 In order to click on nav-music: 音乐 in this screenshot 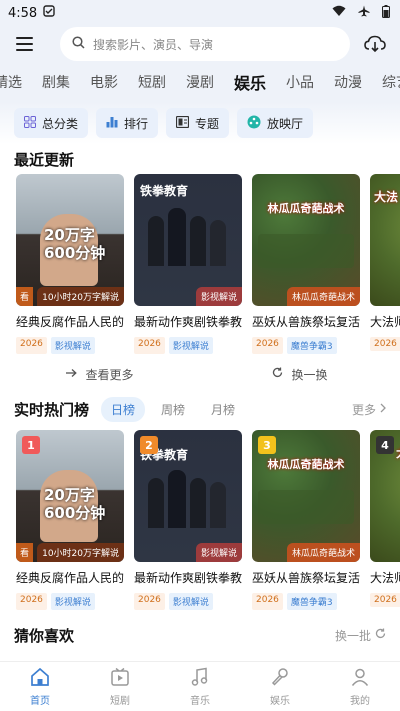, I will do `click(200, 686)`.